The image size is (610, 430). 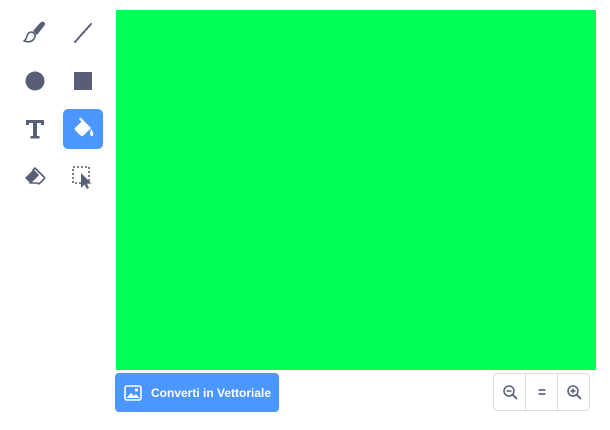 I want to click on select-icon, so click(x=82, y=177).